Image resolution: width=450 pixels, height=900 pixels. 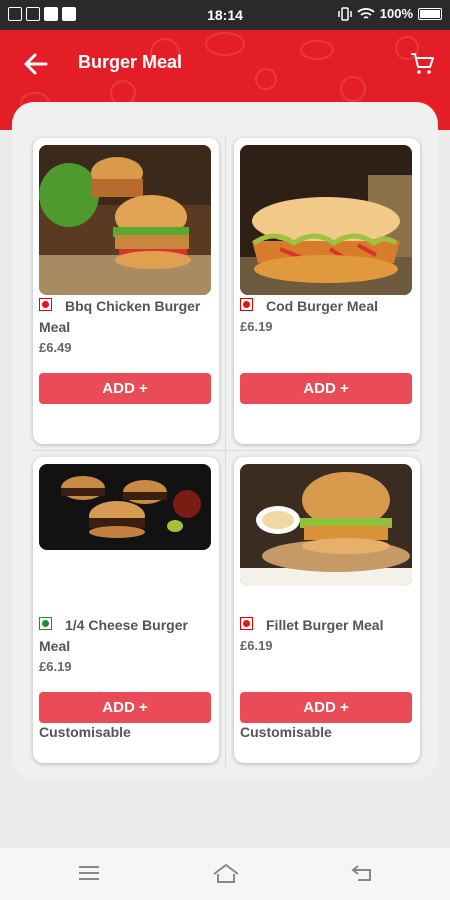 What do you see at coordinates (225, 15) in the screenshot?
I see `status-bar: 18:14 100%` at bounding box center [225, 15].